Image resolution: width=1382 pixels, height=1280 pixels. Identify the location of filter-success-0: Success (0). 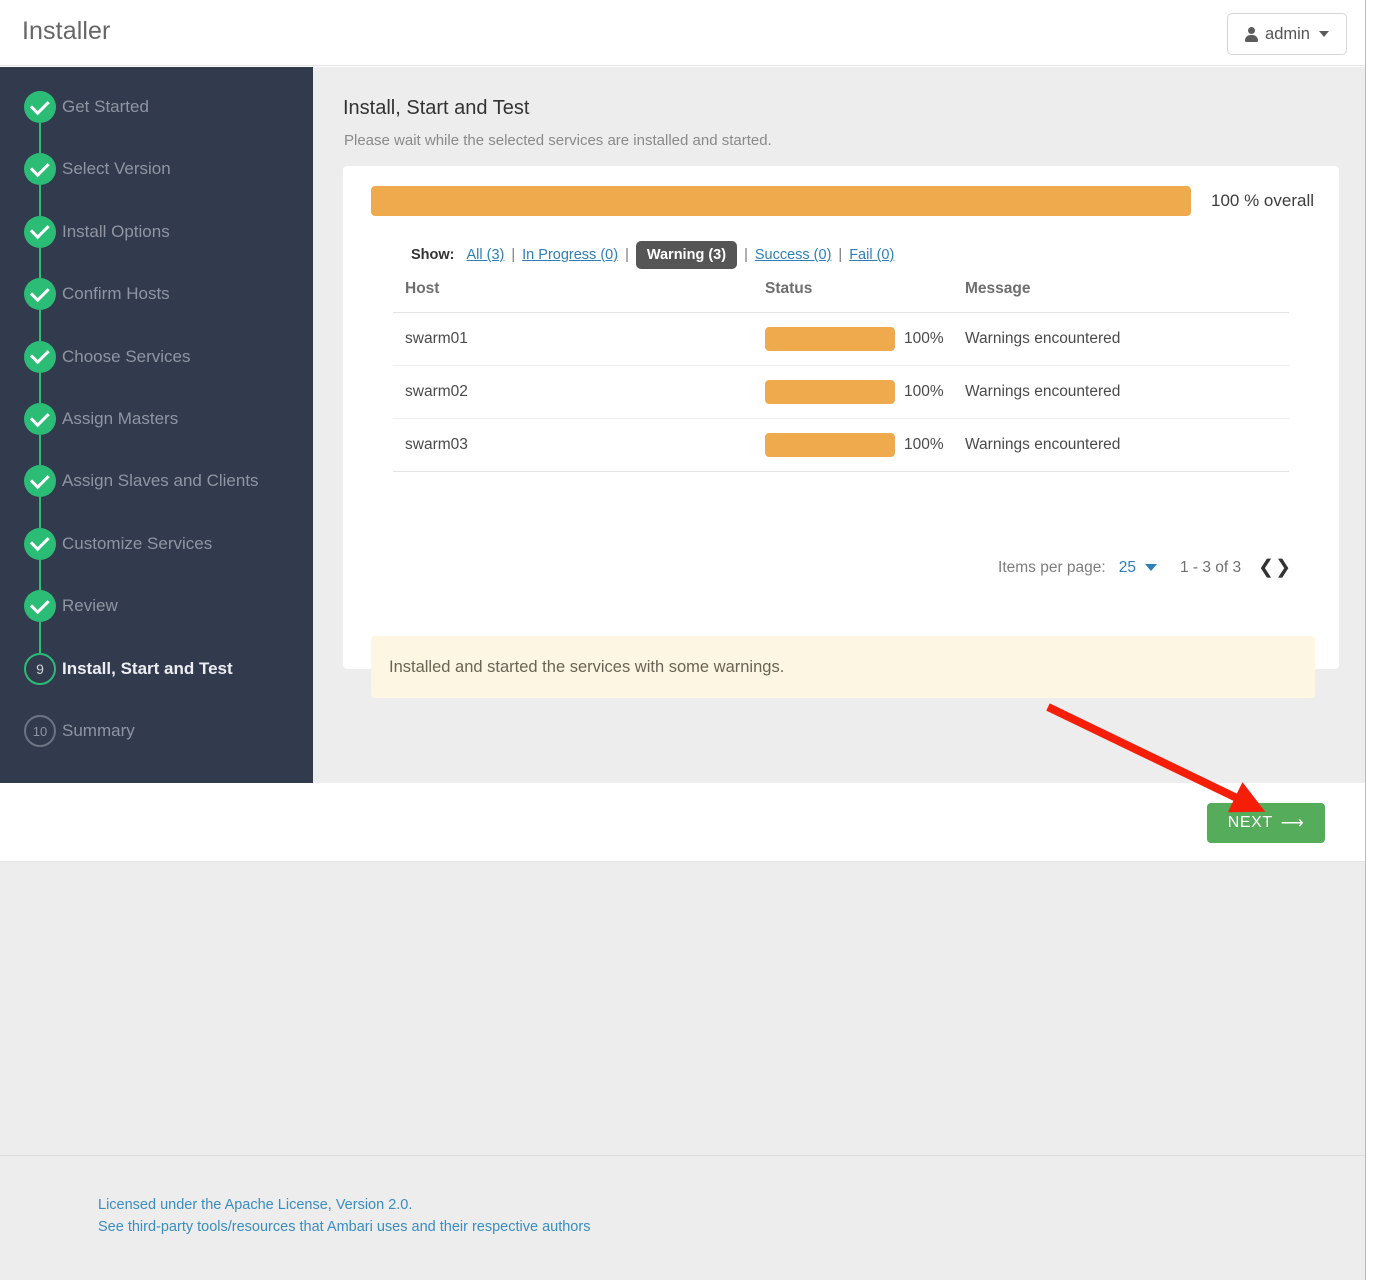
(793, 255).